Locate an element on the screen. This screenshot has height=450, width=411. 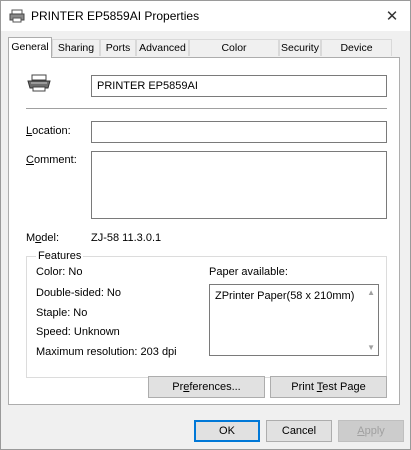
title-bar: PRINTER EP5859AI Properties ✕ is located at coordinates (205, 16).